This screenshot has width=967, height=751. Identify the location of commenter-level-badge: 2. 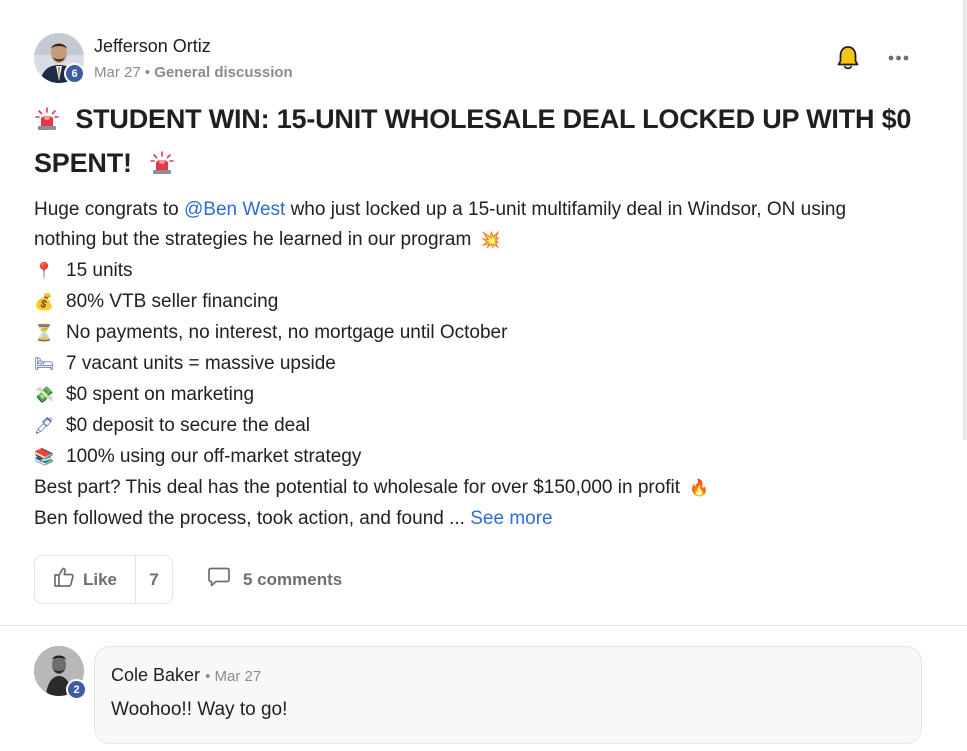
(76, 689).